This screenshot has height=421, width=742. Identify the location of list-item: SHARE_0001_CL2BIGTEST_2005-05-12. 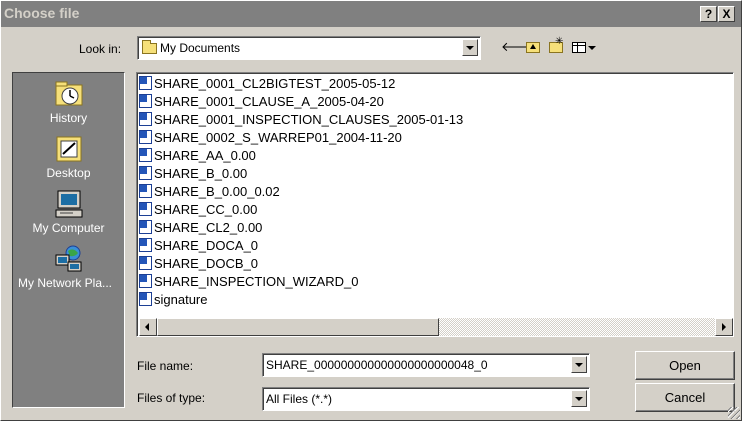
(267, 84).